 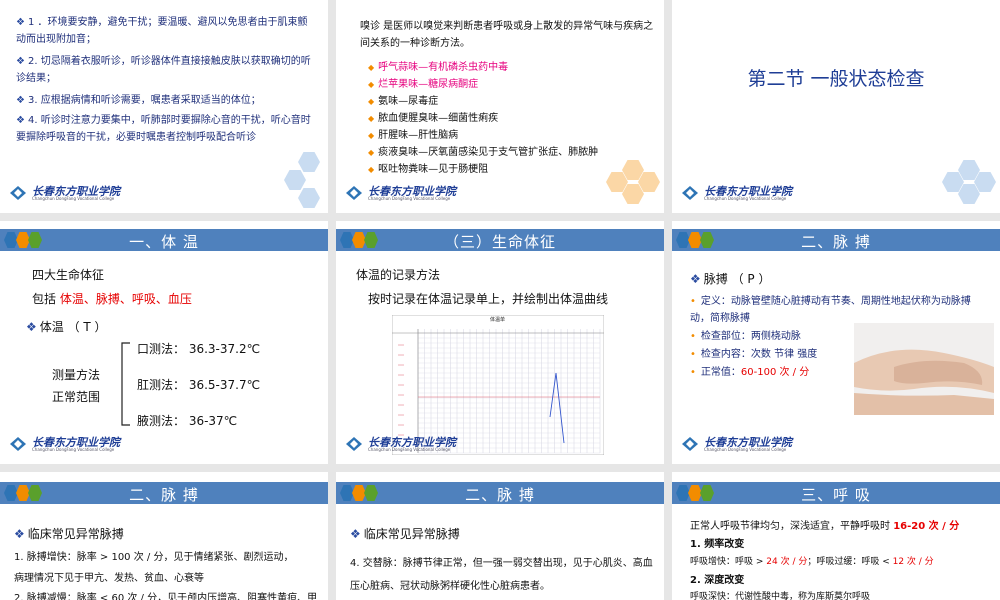 I want to click on note-item-3: ❖ 3. 应根据病情和听诊需要，嘱患者采取适当的体位；, so click(x=138, y=100).